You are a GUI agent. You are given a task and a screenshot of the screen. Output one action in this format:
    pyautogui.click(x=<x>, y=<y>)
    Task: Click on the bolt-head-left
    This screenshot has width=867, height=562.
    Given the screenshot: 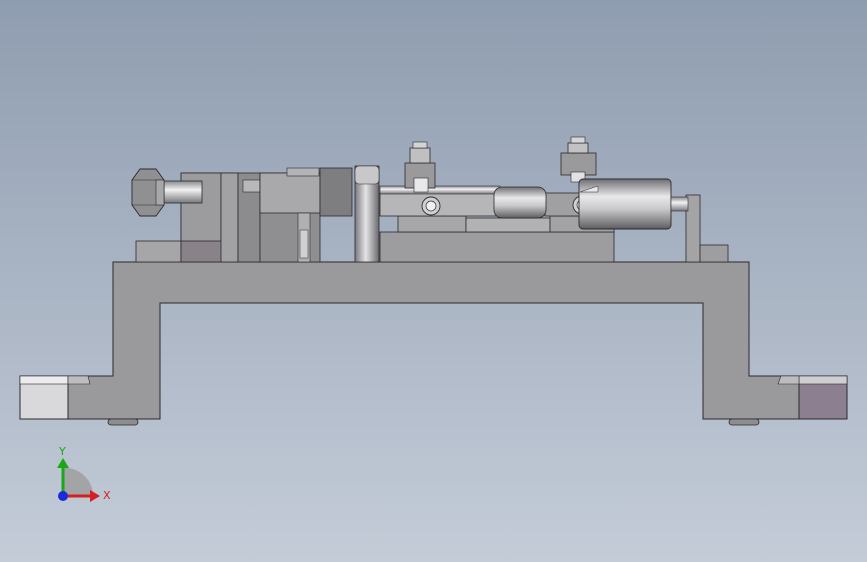 What is the action you would take?
    pyautogui.click(x=431, y=206)
    